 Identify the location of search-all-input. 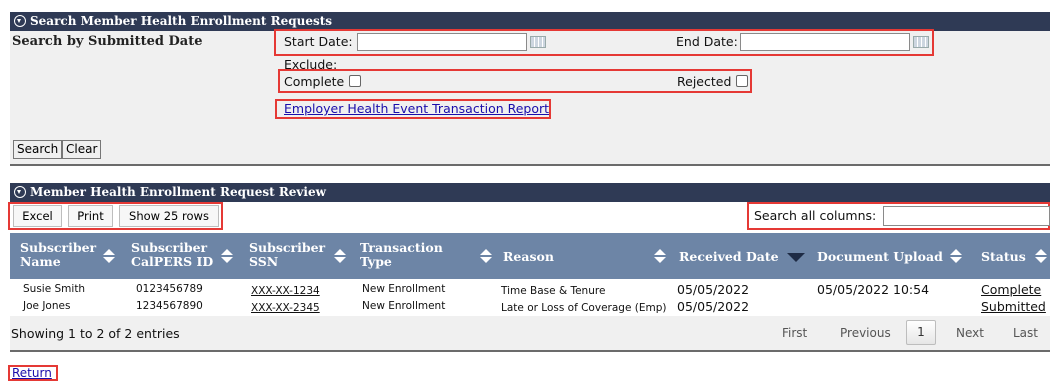
(966, 216).